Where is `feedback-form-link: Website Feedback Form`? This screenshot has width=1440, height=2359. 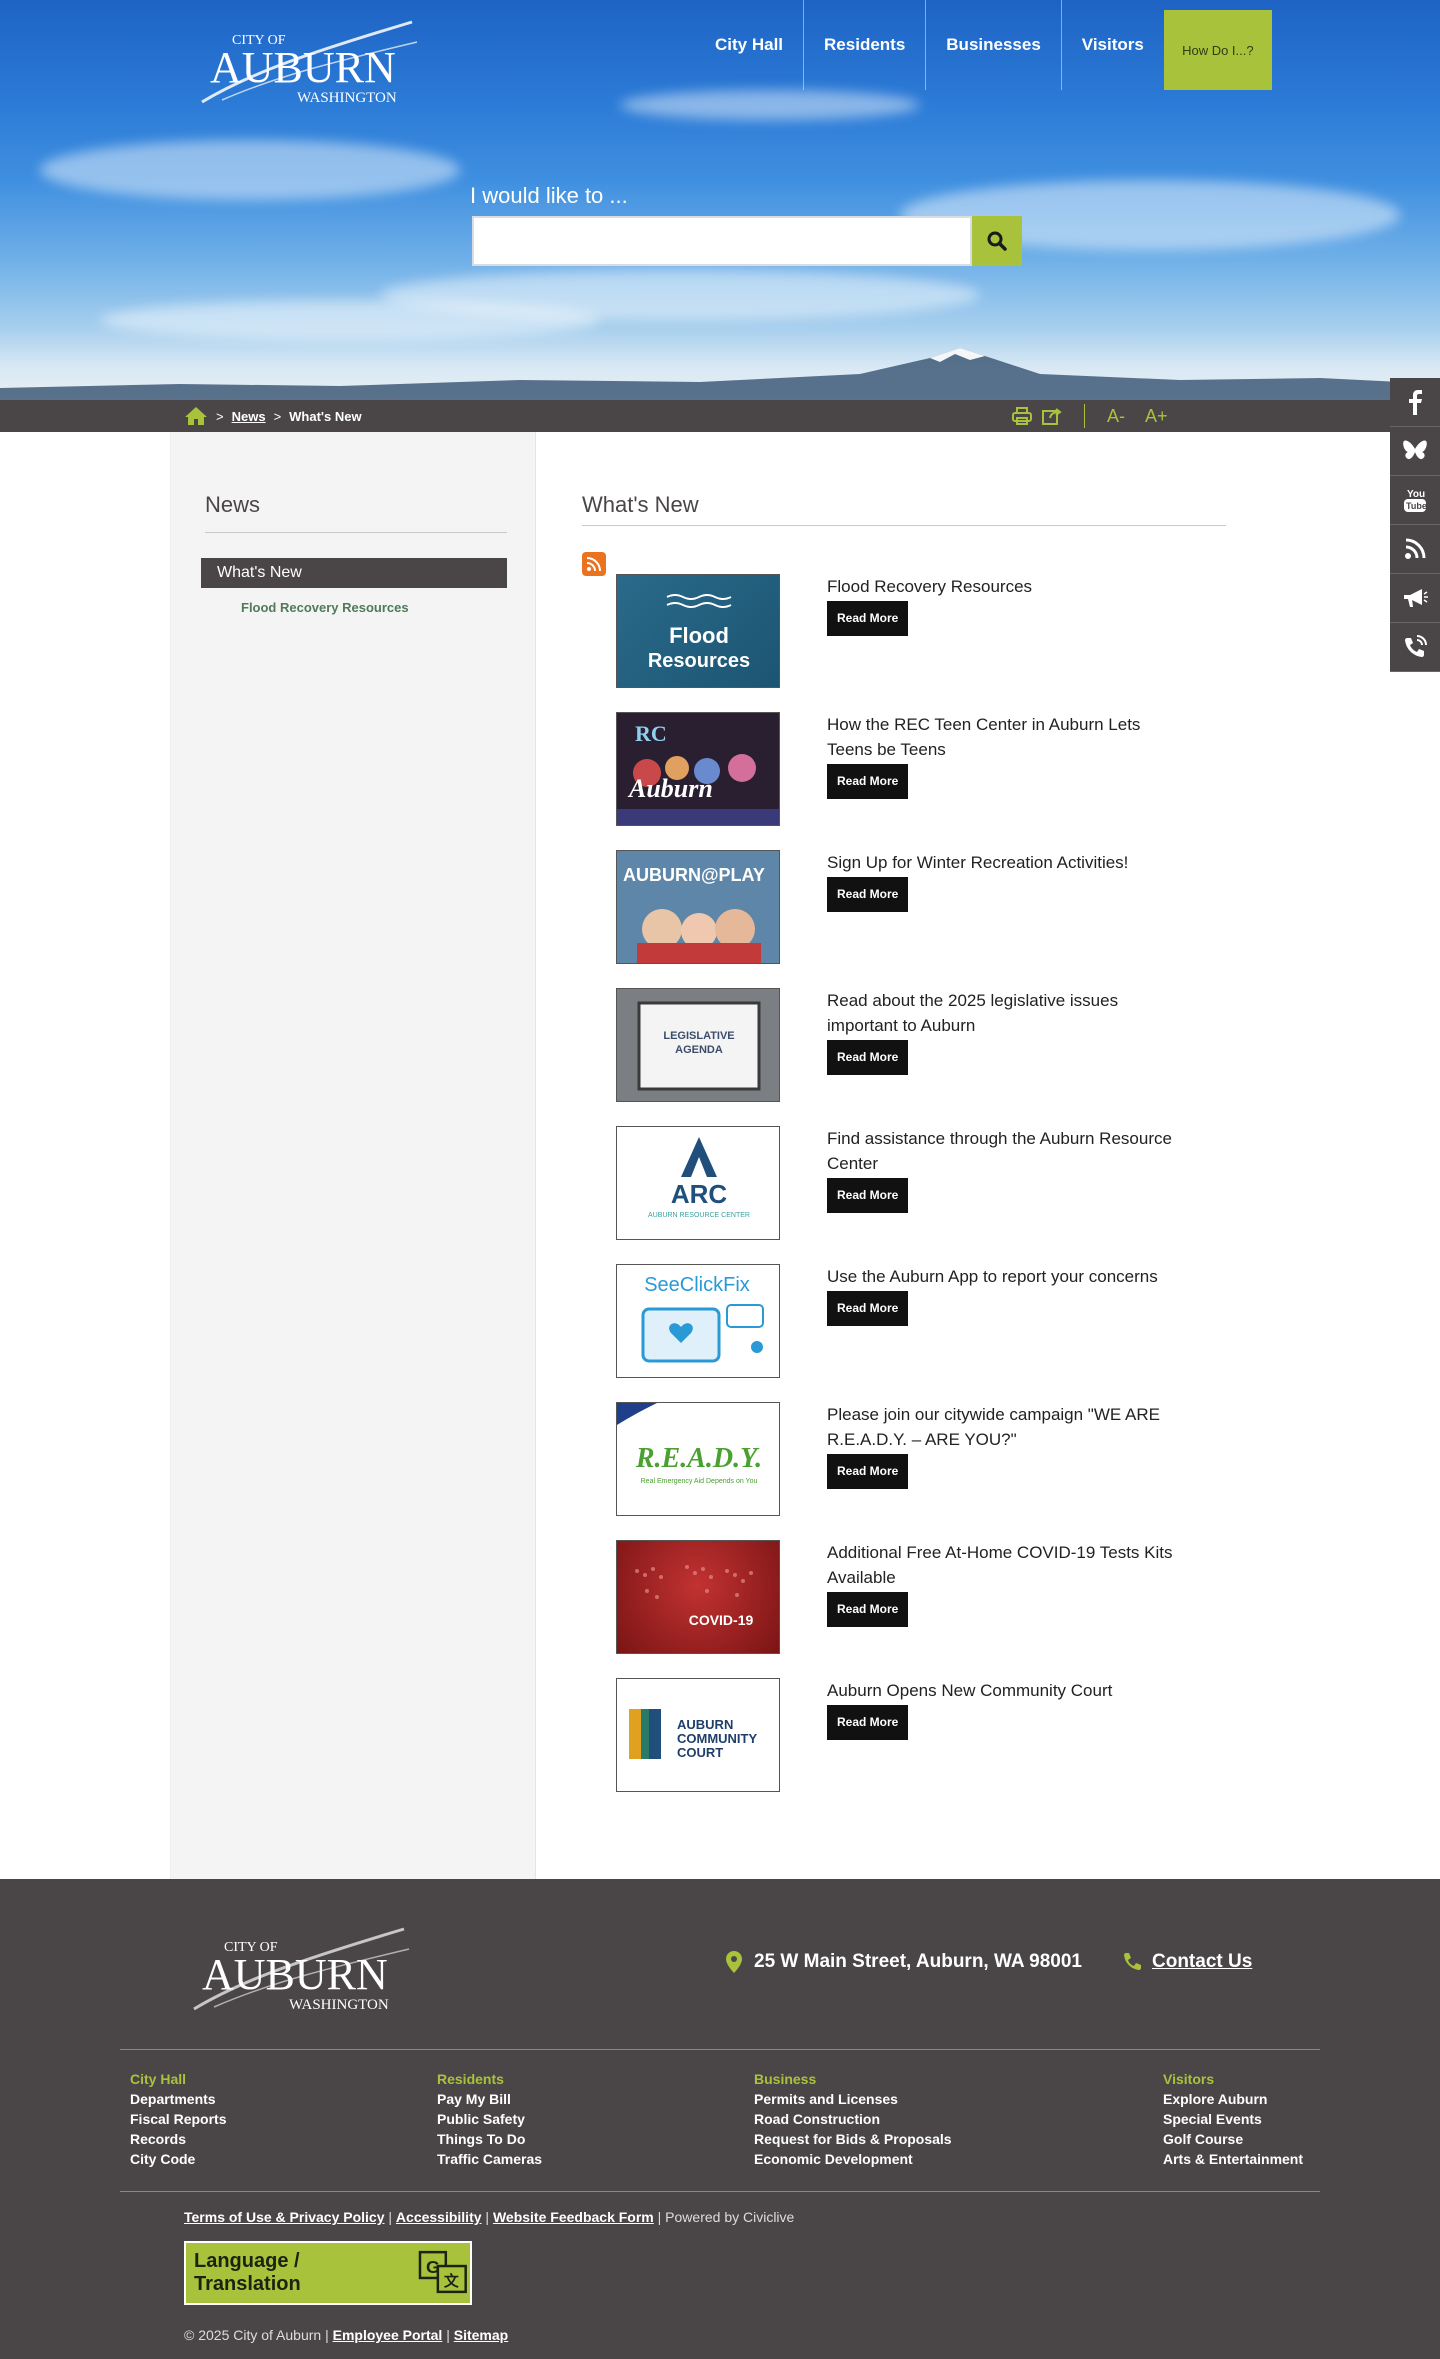
feedback-form-link: Website Feedback Form is located at coordinates (573, 2217).